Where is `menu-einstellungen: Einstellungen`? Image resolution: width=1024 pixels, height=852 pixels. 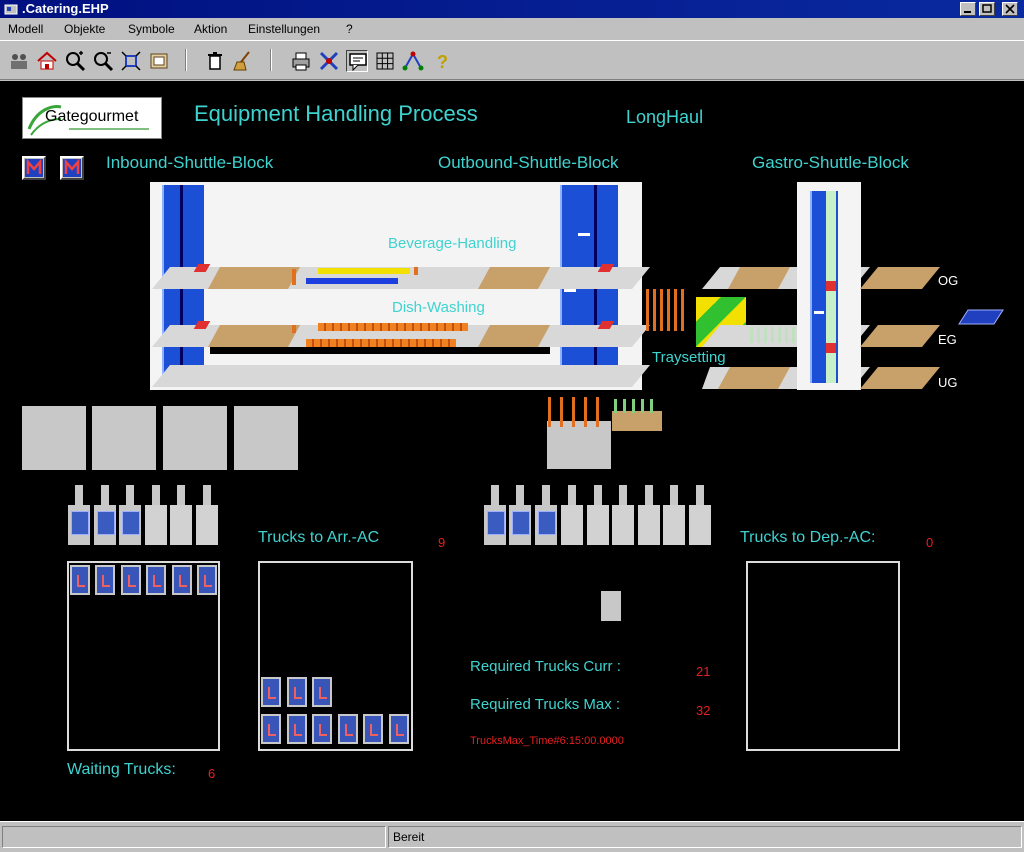
menu-einstellungen: Einstellungen is located at coordinates (284, 29).